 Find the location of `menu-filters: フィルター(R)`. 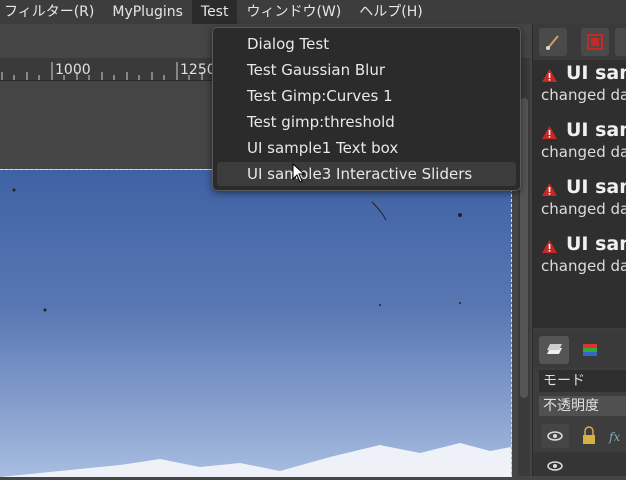

menu-filters: フィルター(R) is located at coordinates (51, 12).